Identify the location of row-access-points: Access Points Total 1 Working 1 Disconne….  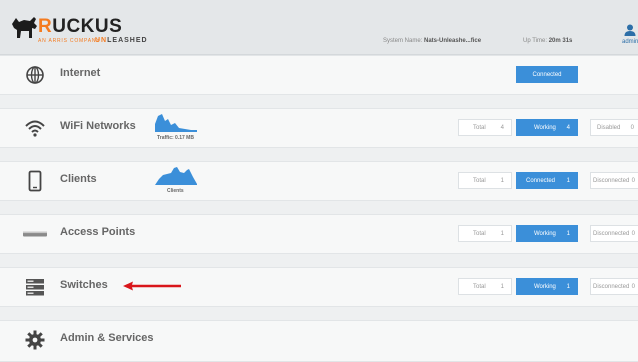
(319, 234).